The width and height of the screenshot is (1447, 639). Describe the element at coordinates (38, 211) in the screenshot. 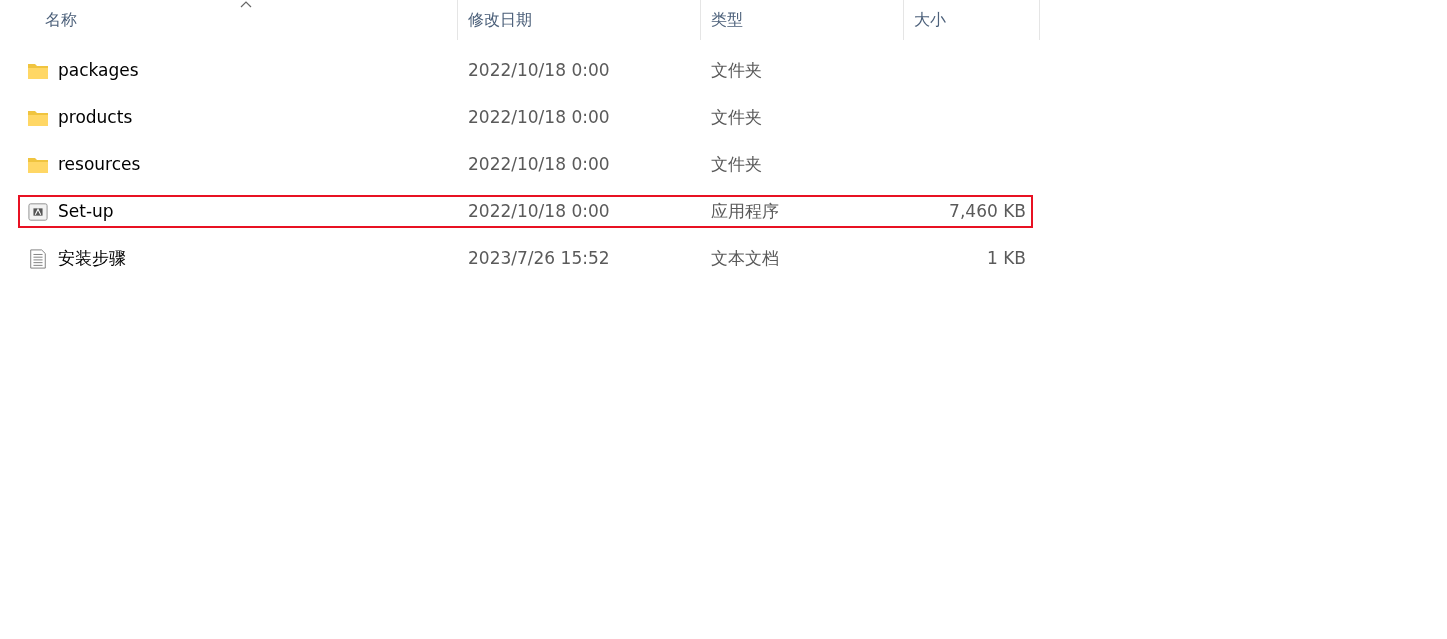

I see `application-icon` at that location.